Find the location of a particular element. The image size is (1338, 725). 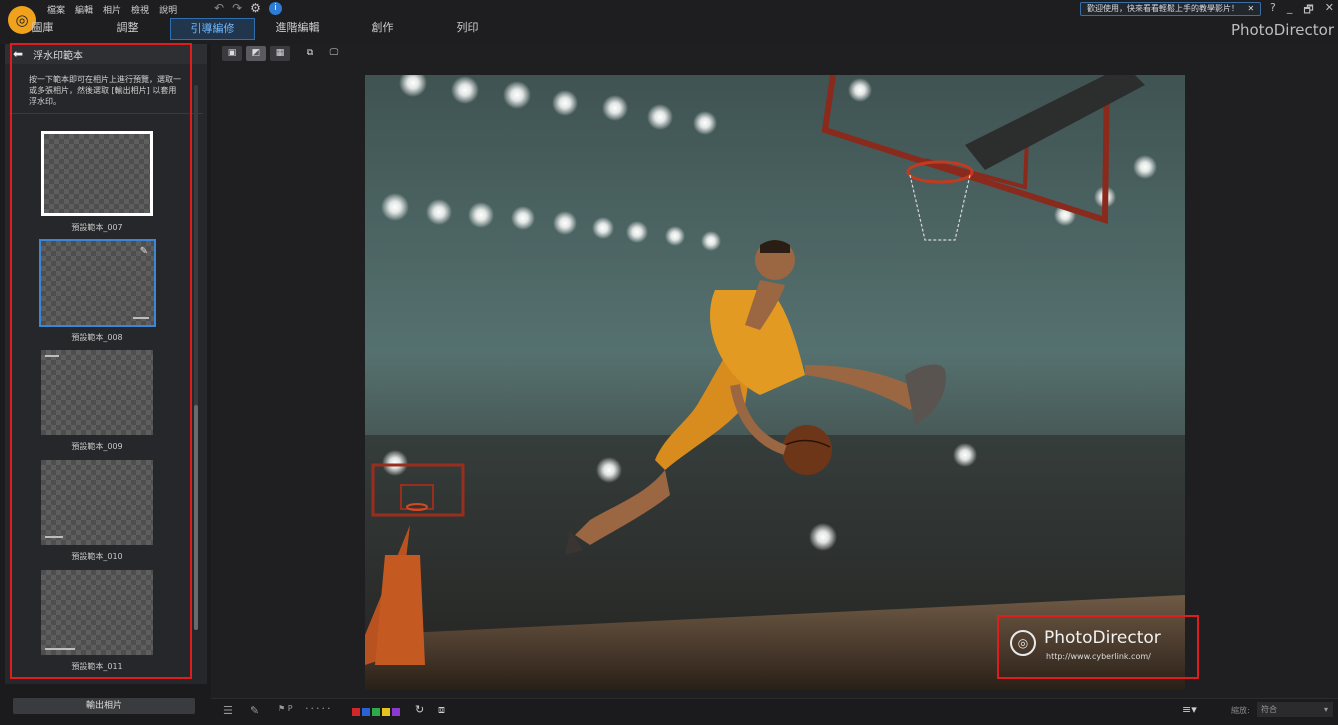

tab-adjust: 調整 is located at coordinates (127, 29).